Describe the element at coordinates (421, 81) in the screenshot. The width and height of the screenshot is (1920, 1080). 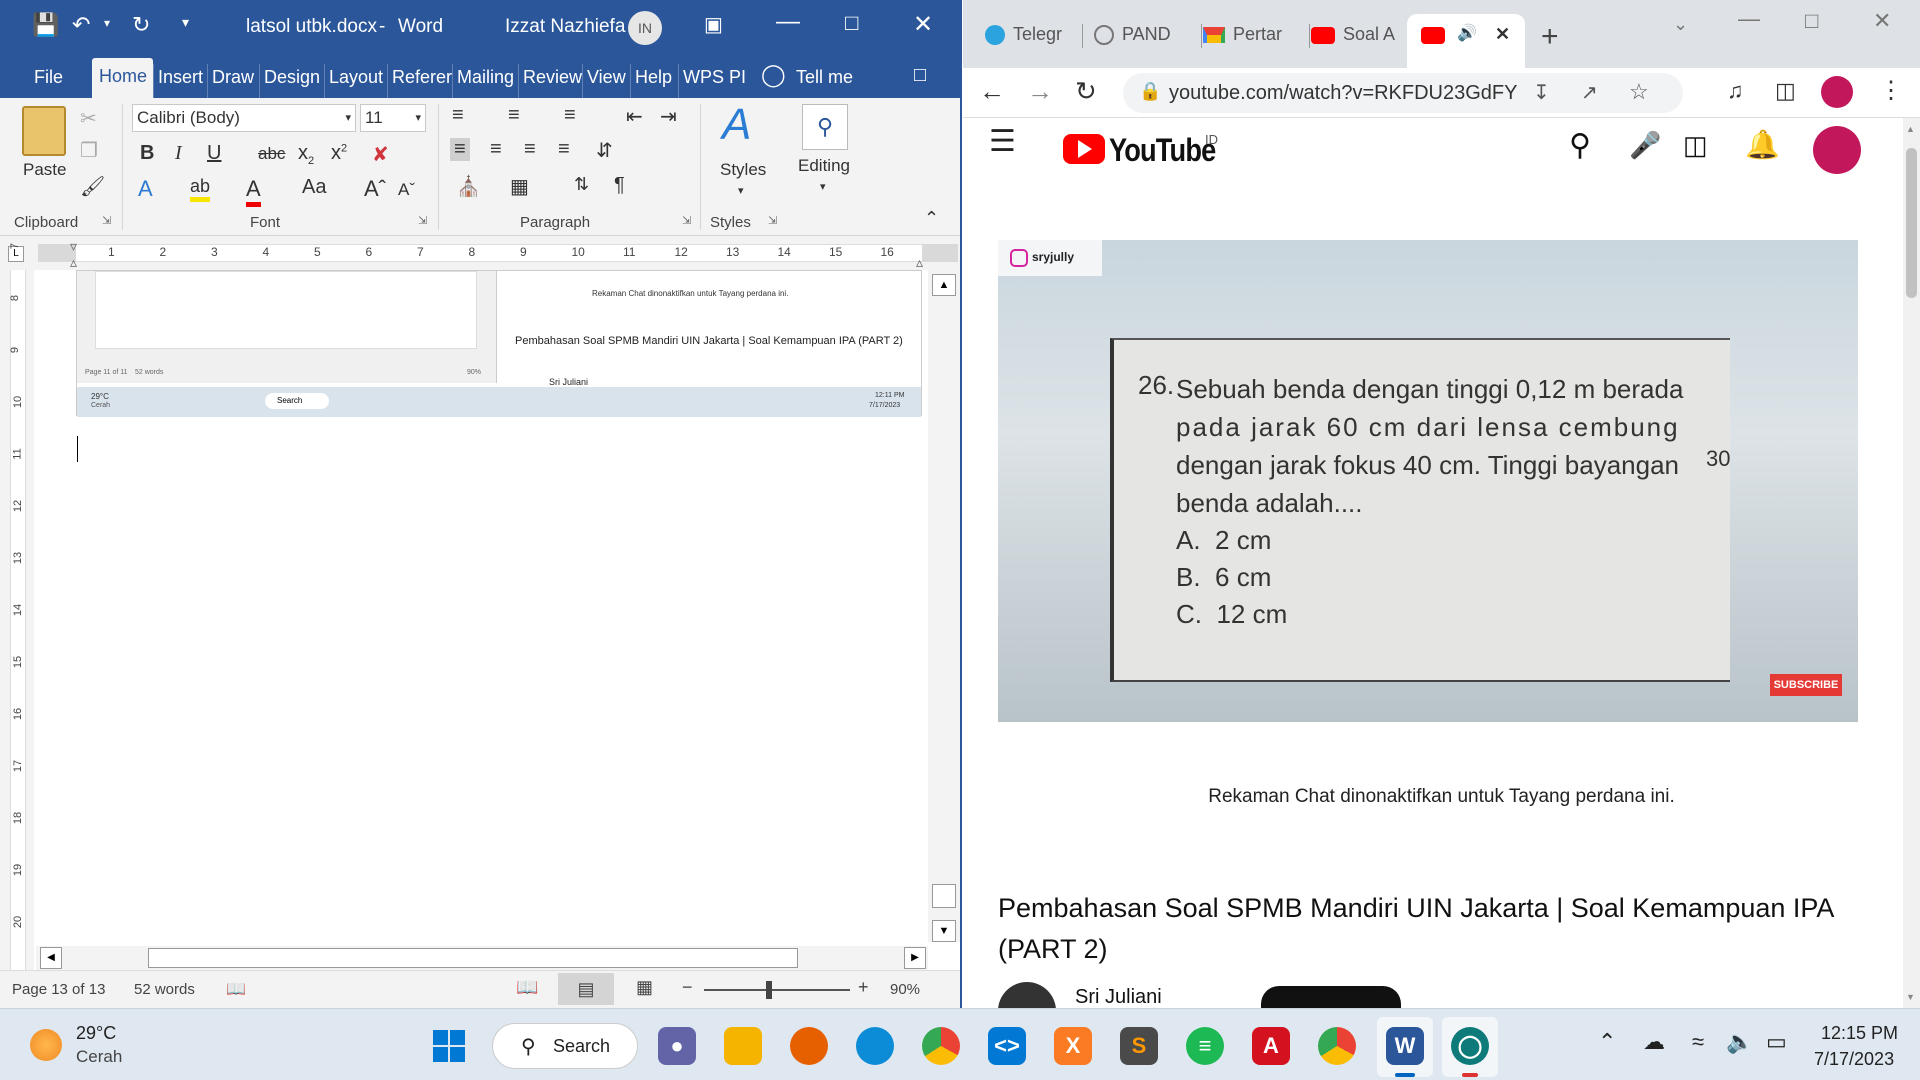
I see `tab-references: Referer` at that location.